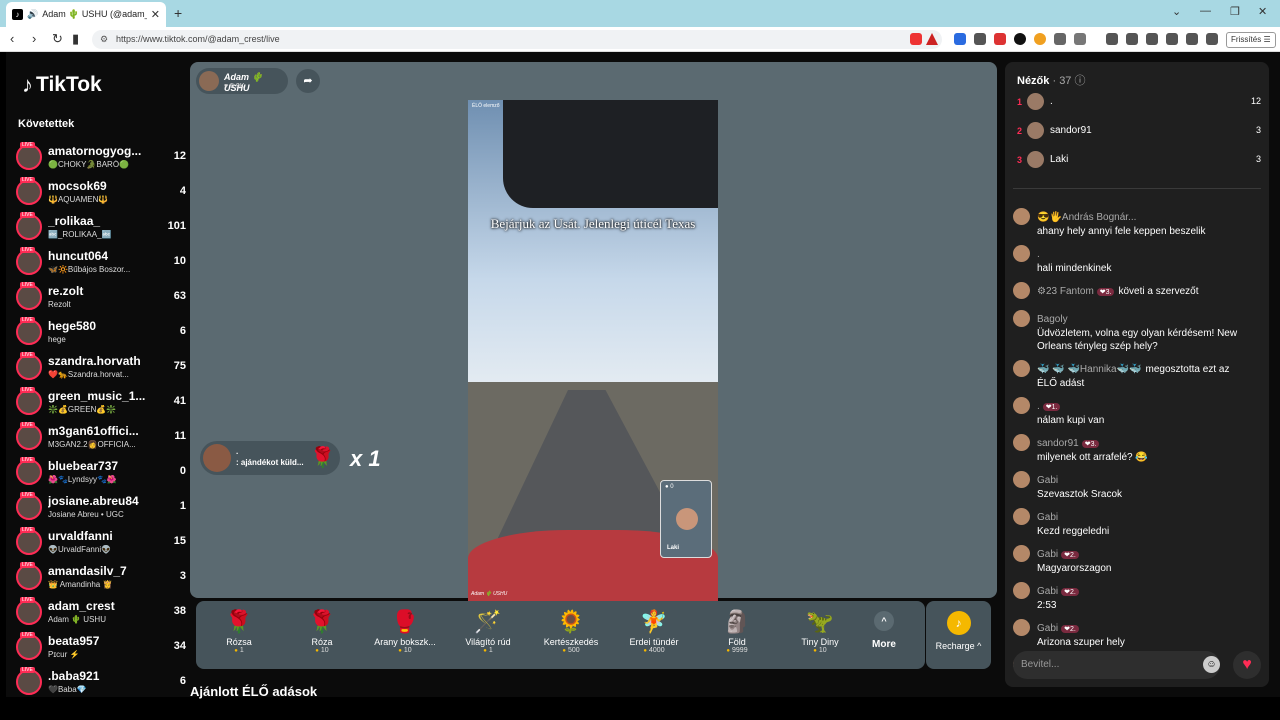  Describe the element at coordinates (1060, 39) in the screenshot. I see `puzzle-icon` at that location.